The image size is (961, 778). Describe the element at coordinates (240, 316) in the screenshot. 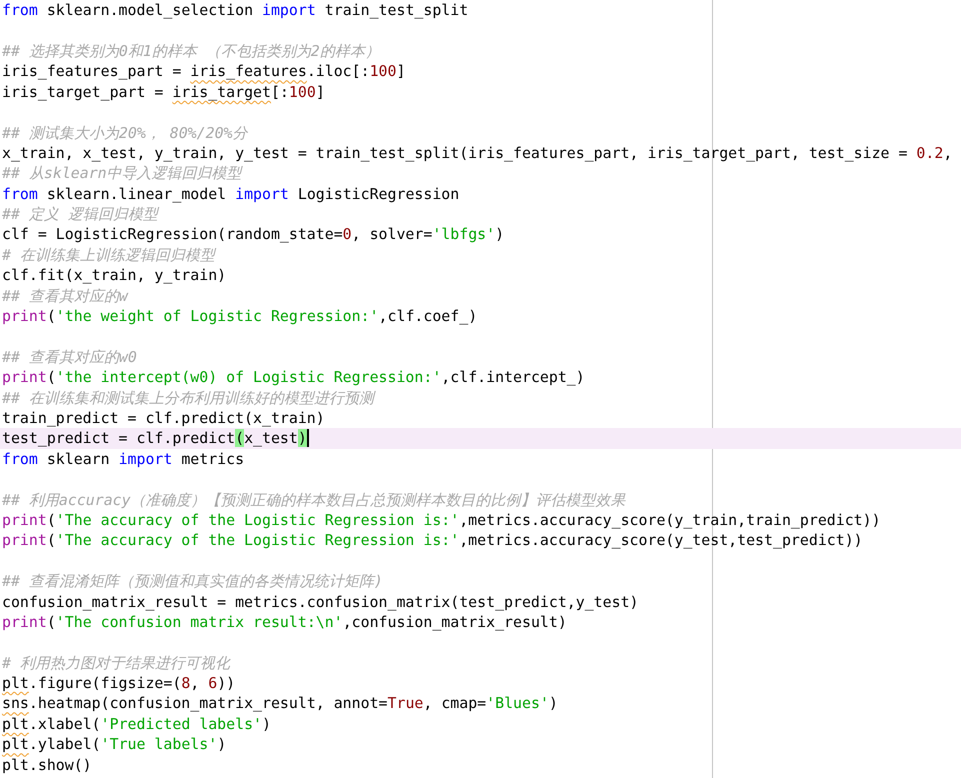

I see `code-line: print('the weight of Logistic Regression:',clf.coef_)` at that location.